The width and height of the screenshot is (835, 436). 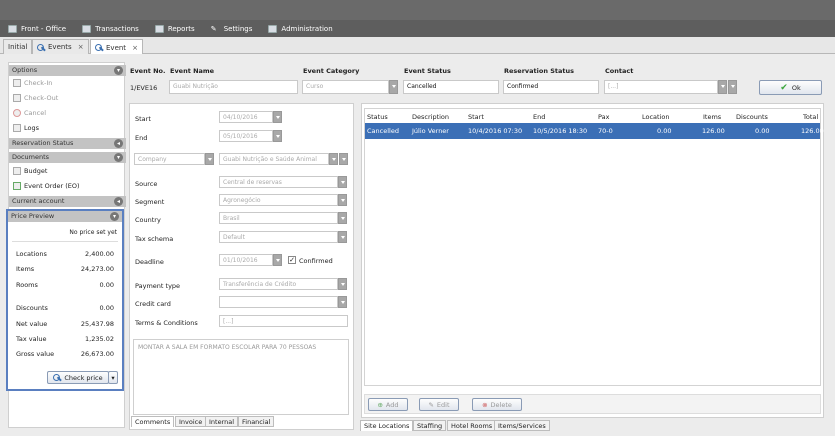 What do you see at coordinates (32, 83) in the screenshot?
I see `option-check-in: Check-In` at bounding box center [32, 83].